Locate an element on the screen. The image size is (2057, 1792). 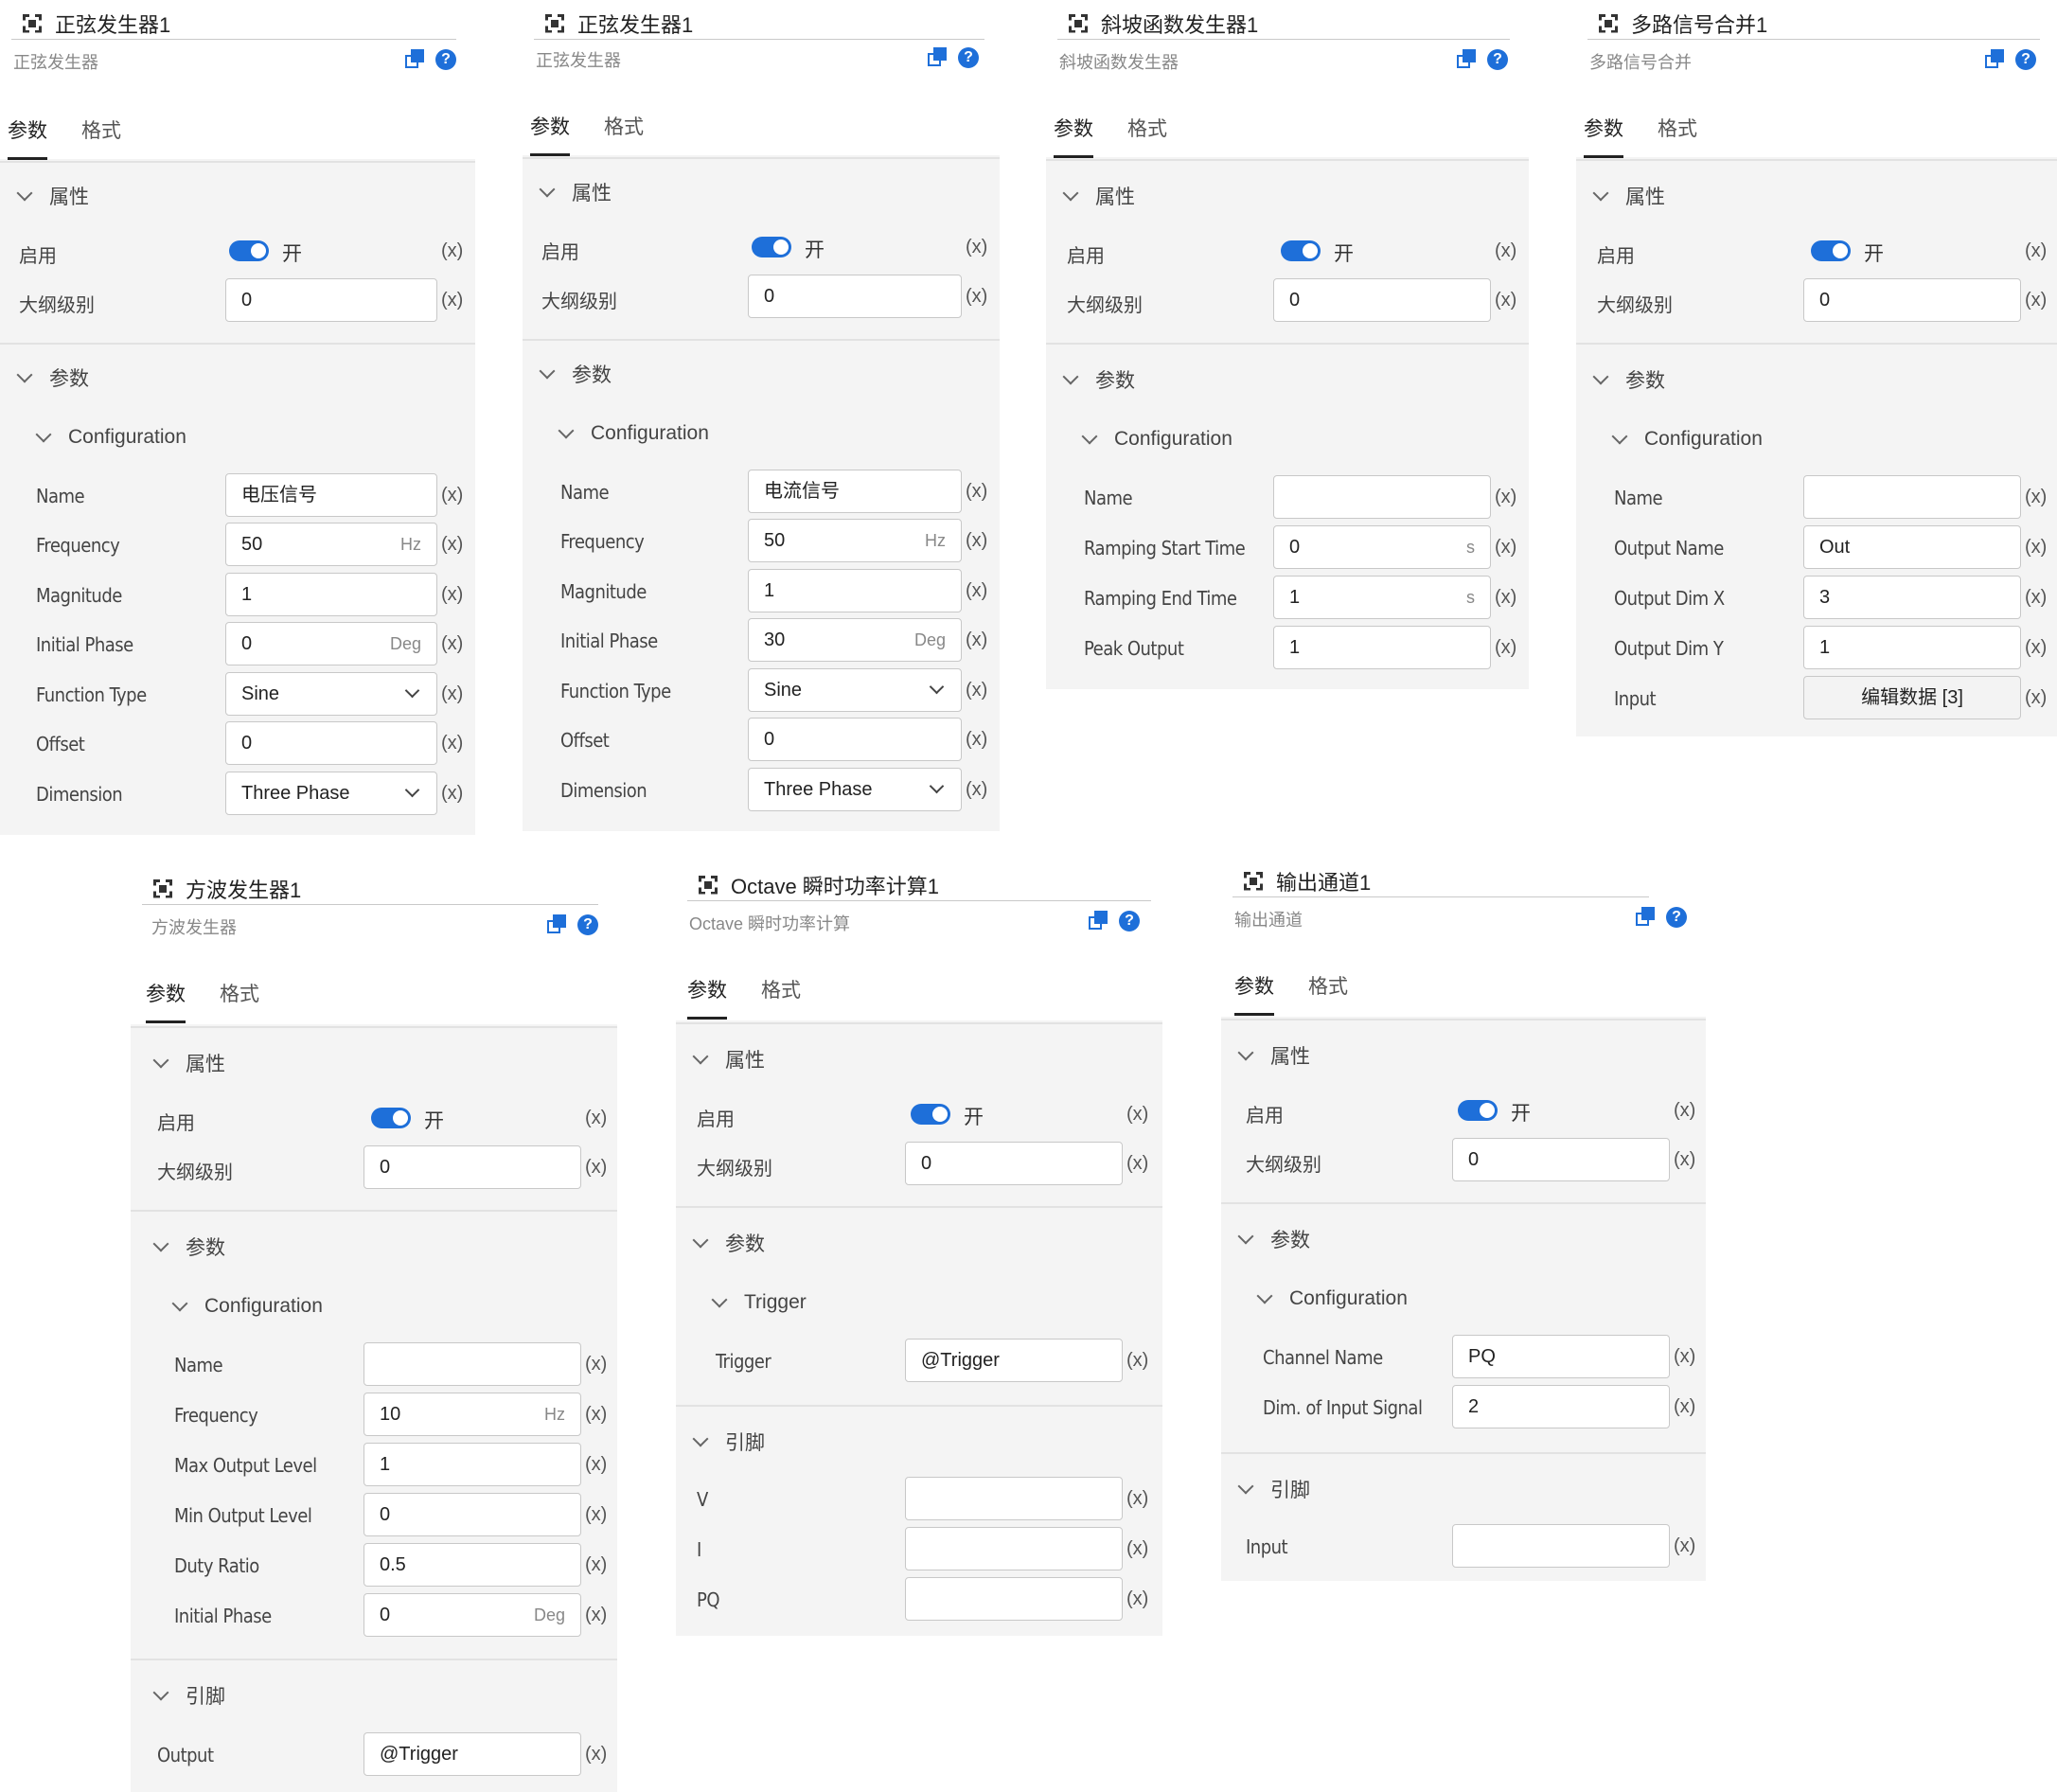
trigger-input: @Trigger is located at coordinates (1014, 1361).